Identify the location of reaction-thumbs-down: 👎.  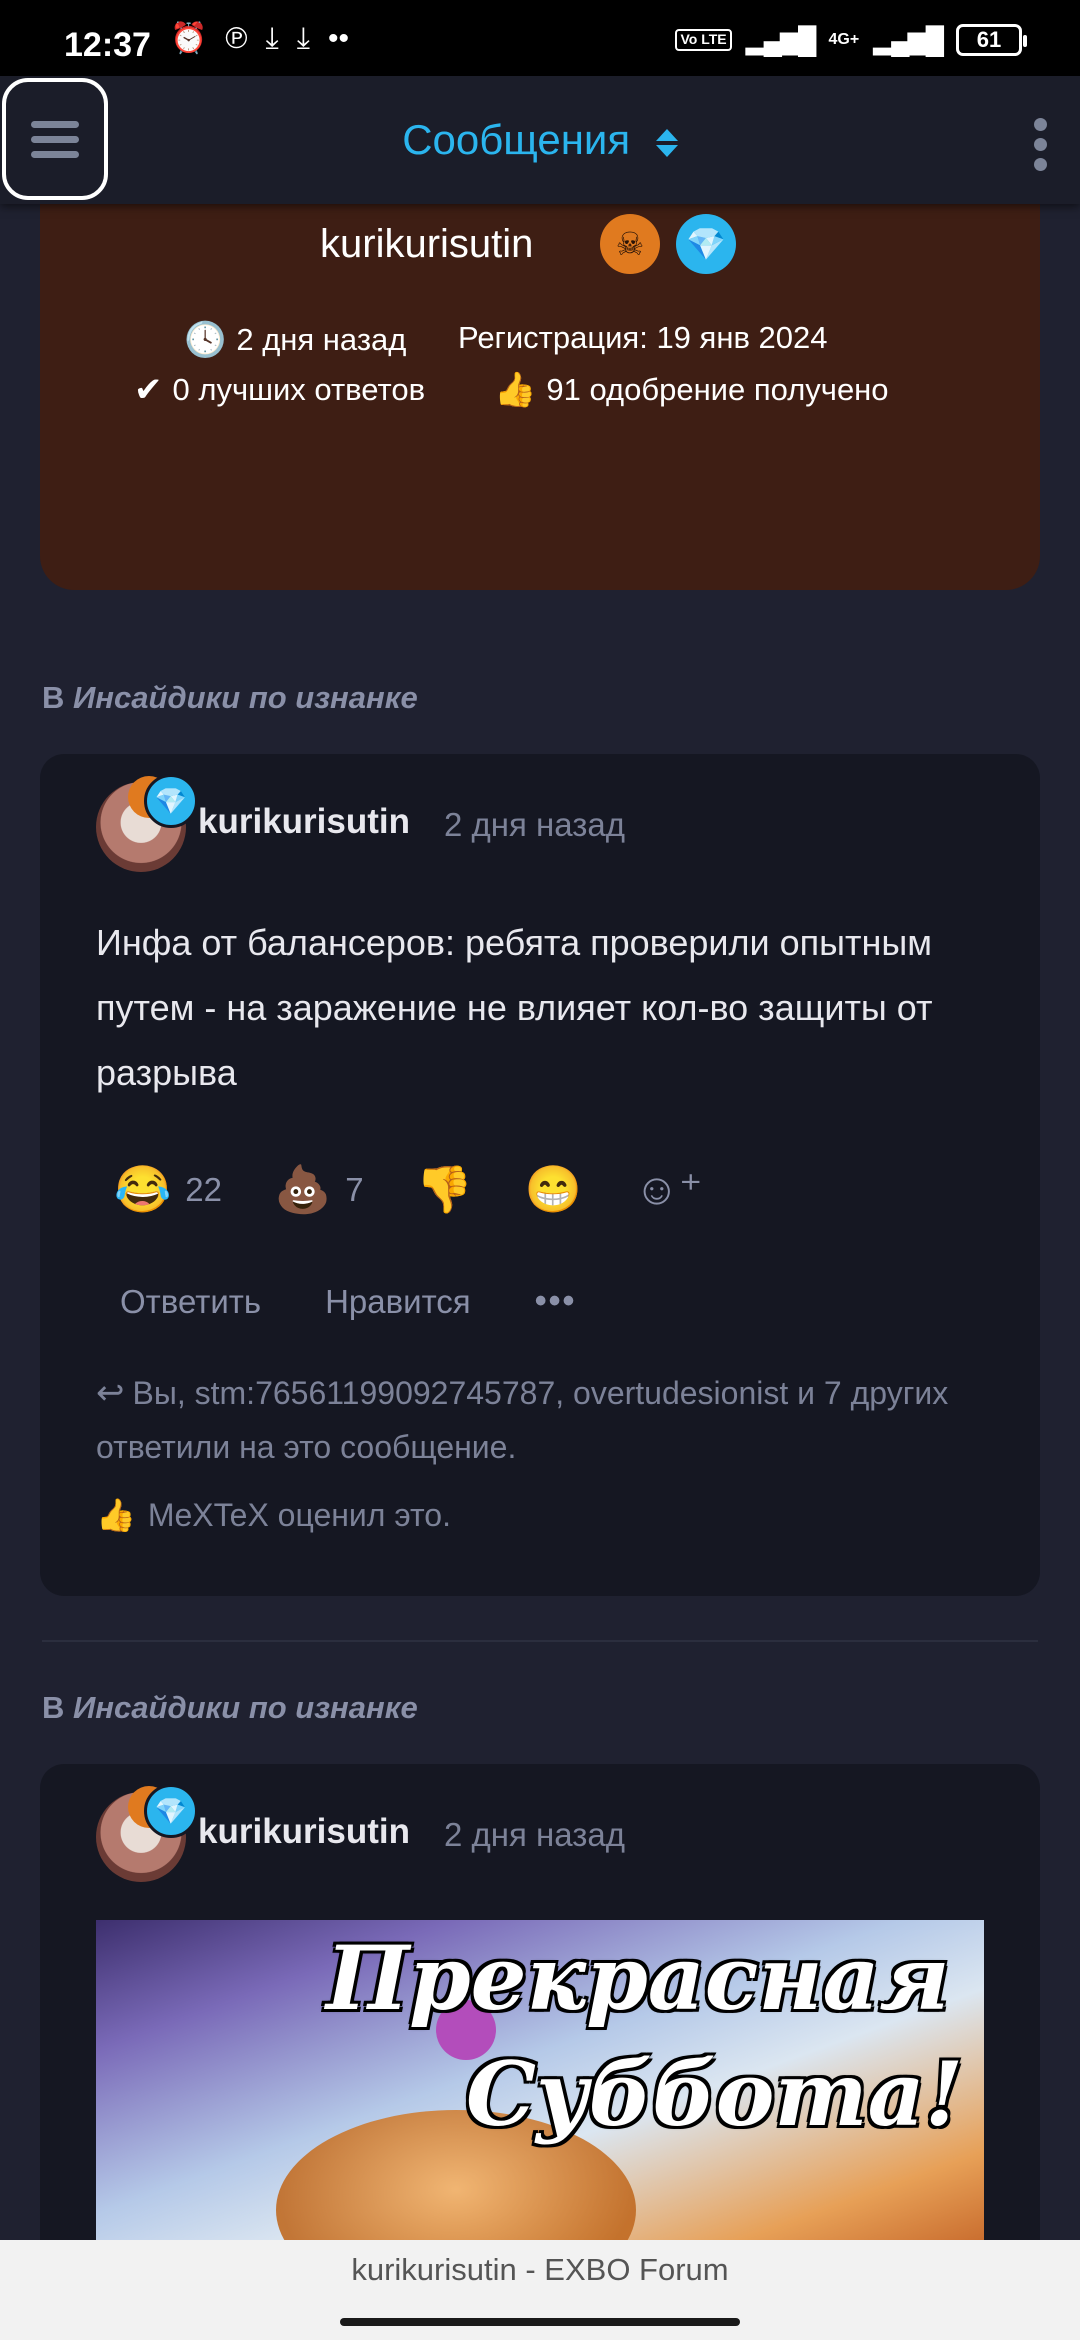
(444, 1189).